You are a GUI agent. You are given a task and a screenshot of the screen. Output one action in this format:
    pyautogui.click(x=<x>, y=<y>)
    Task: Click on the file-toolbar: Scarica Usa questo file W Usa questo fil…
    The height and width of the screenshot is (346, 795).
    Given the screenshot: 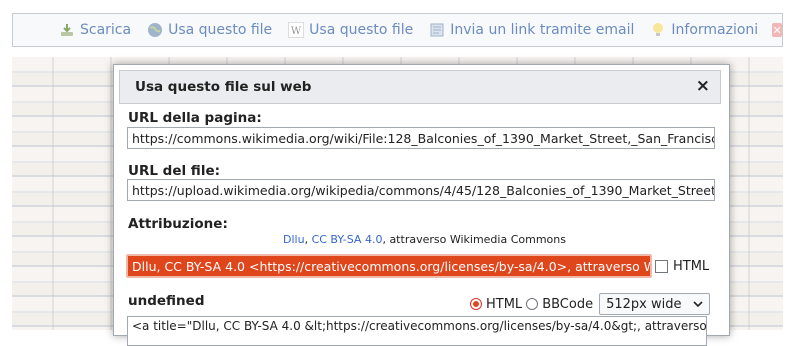 What is the action you would take?
    pyautogui.click(x=397, y=30)
    